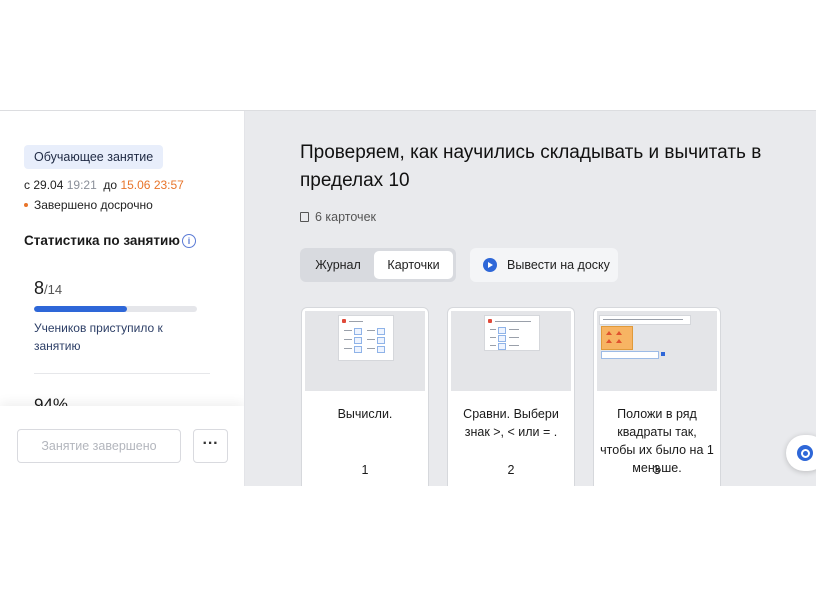 The width and height of the screenshot is (816, 613). I want to click on students-progress-bar, so click(115, 309).